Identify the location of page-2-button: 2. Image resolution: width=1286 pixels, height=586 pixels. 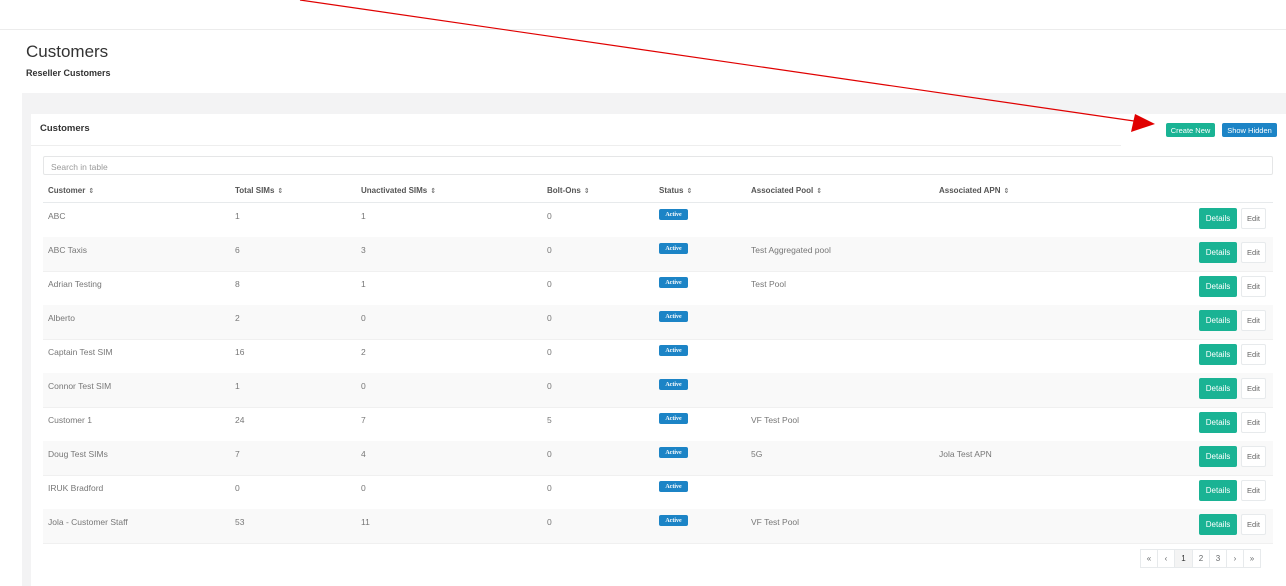
(1201, 558).